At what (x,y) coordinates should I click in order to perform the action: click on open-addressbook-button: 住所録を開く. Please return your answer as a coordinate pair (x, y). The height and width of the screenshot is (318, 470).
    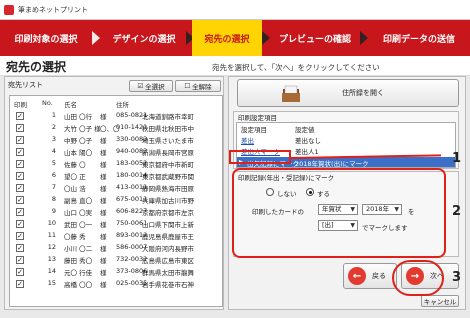
    Looking at the image, I should click on (348, 93).